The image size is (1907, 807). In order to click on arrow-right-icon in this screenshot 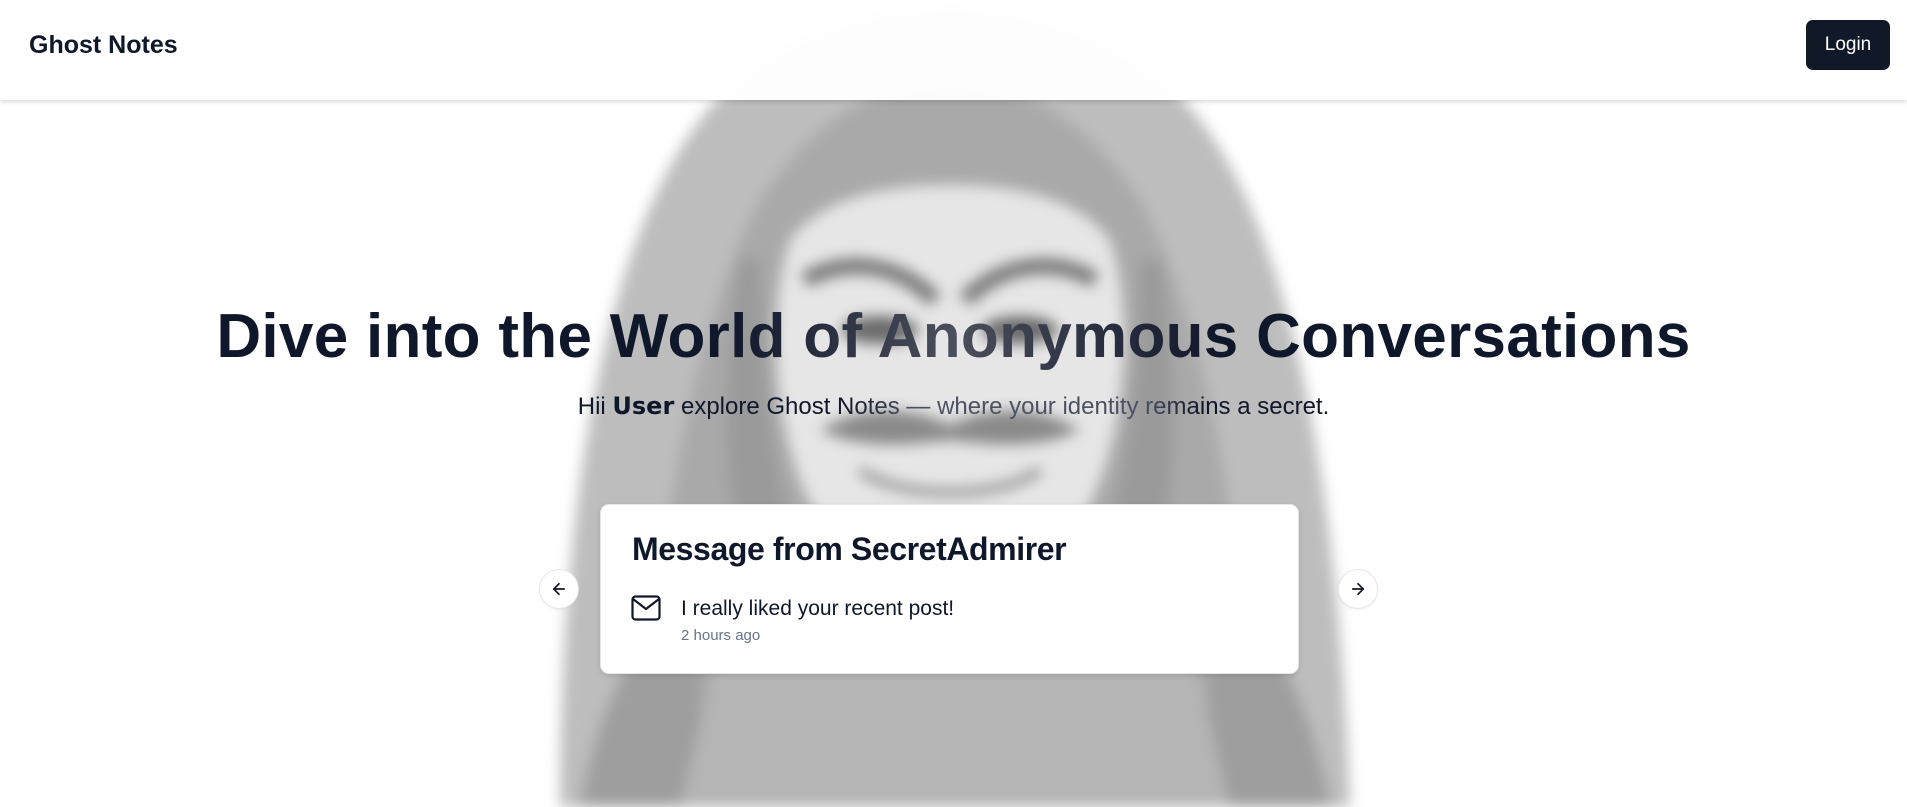, I will do `click(1358, 589)`.